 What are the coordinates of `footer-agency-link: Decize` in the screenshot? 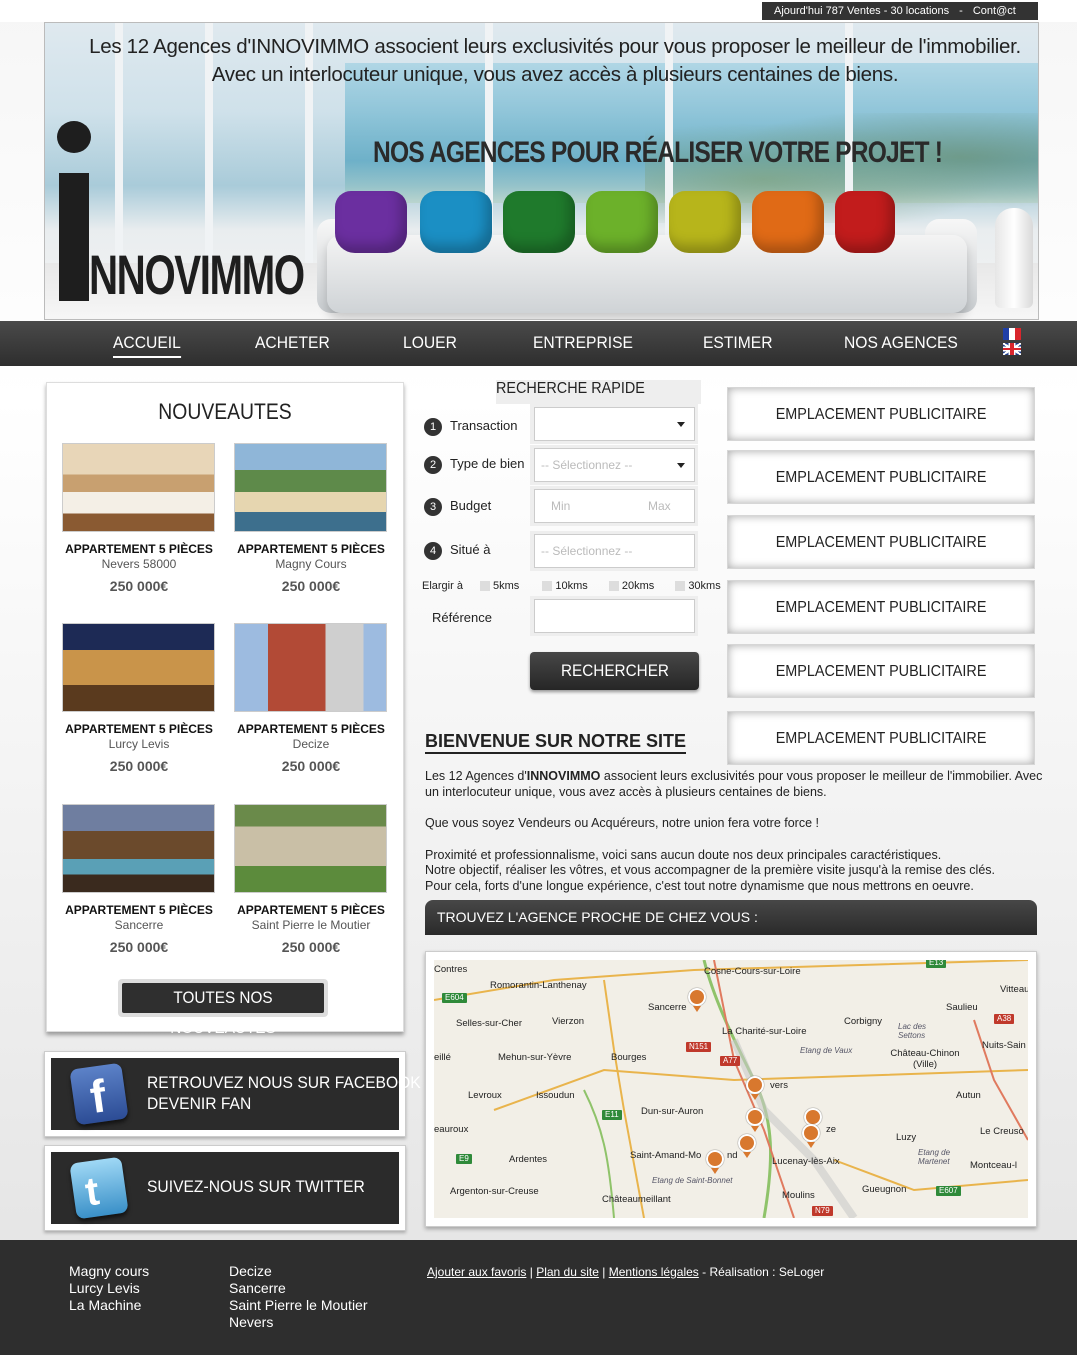 It's located at (298, 1271).